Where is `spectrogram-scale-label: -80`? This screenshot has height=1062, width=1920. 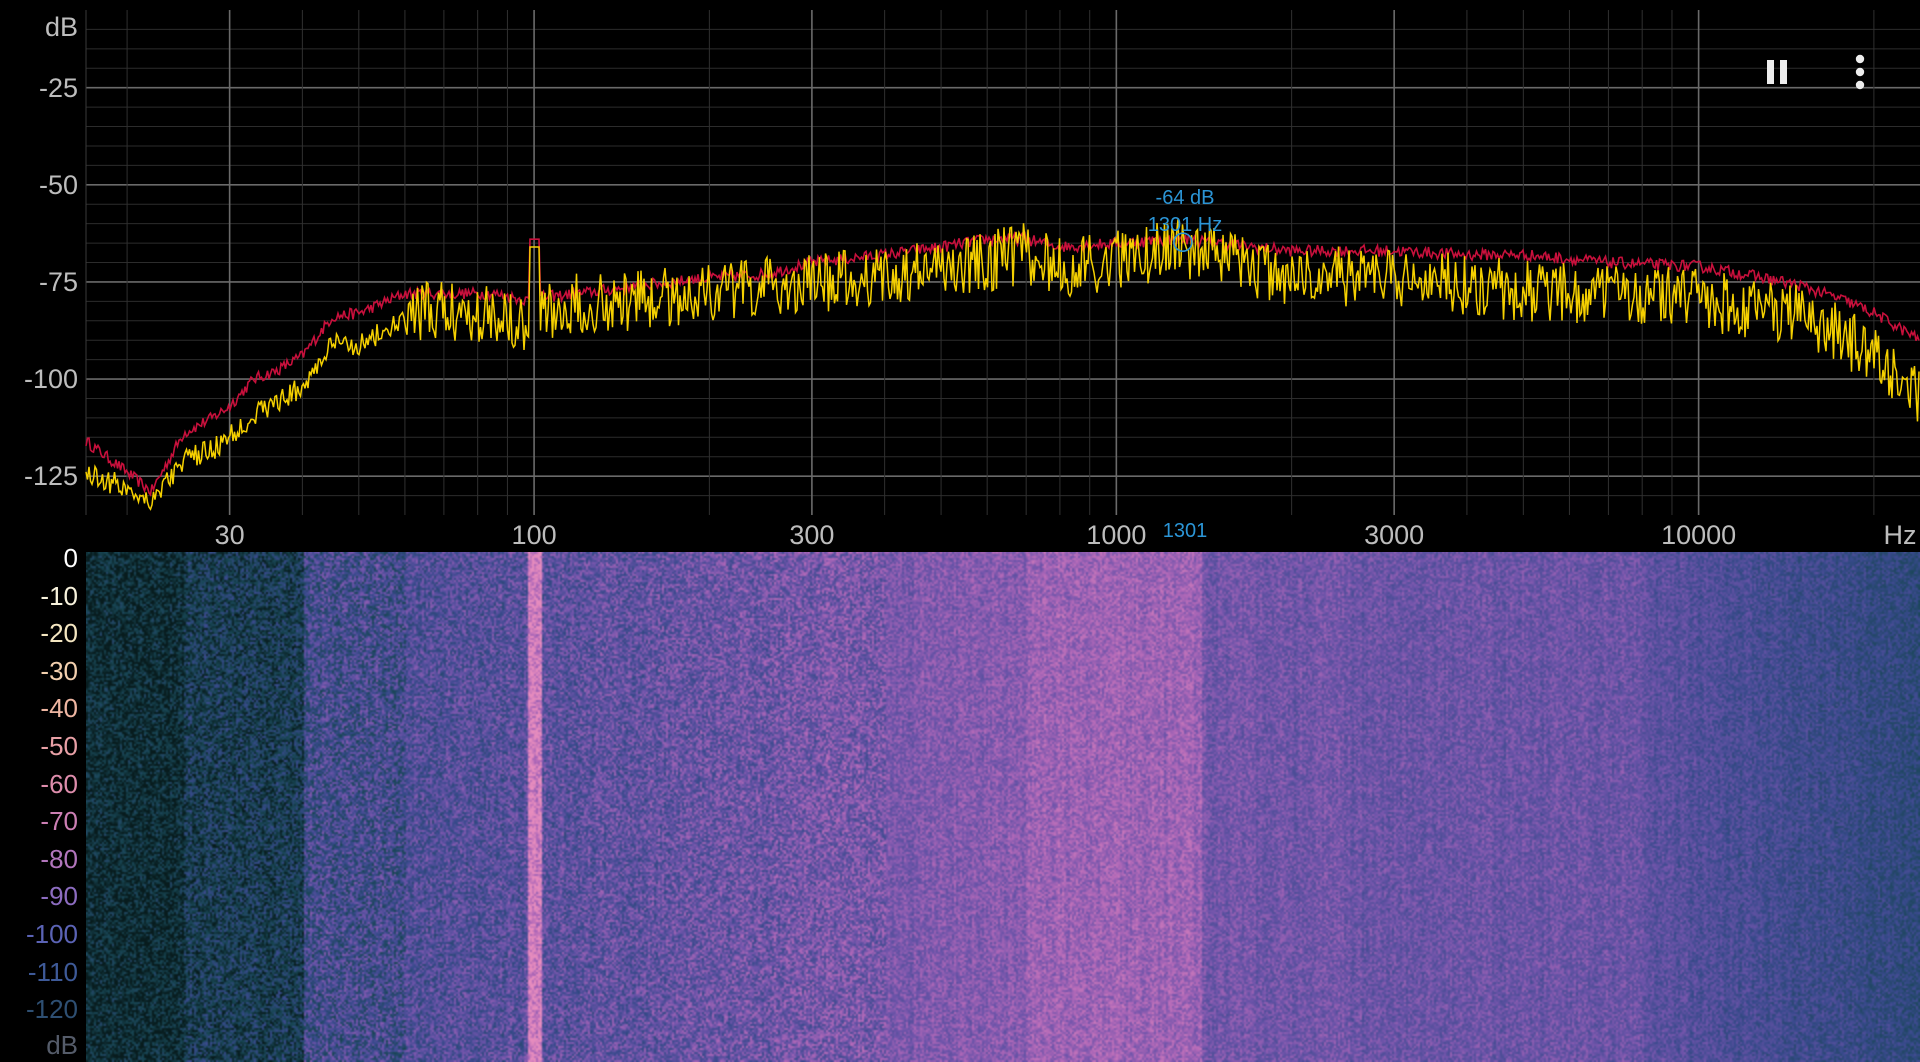 spectrogram-scale-label: -80 is located at coordinates (59, 858).